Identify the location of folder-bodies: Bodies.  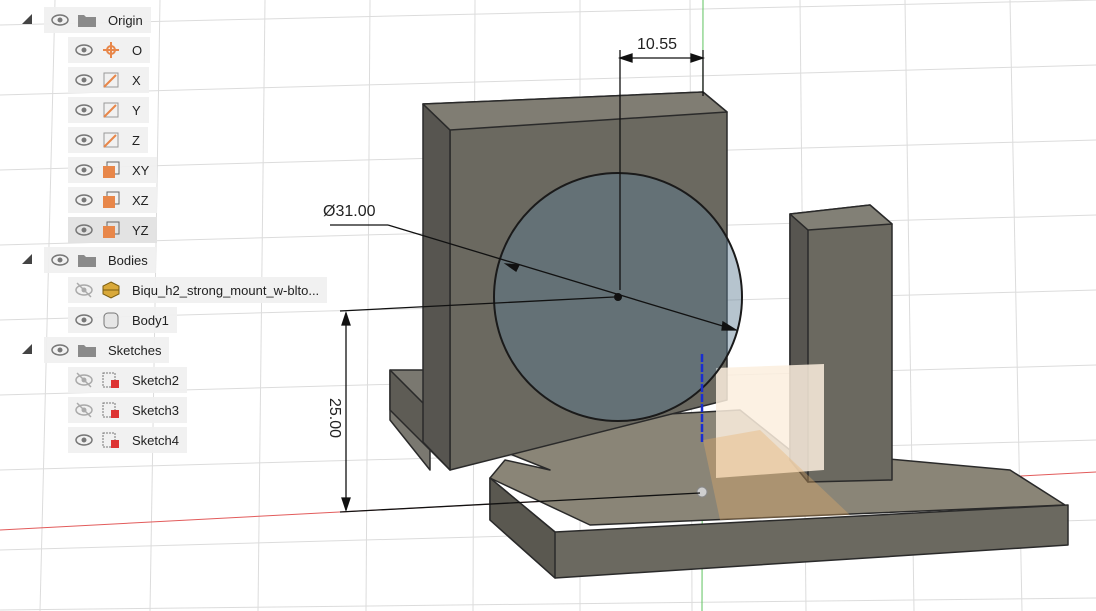
(100, 260).